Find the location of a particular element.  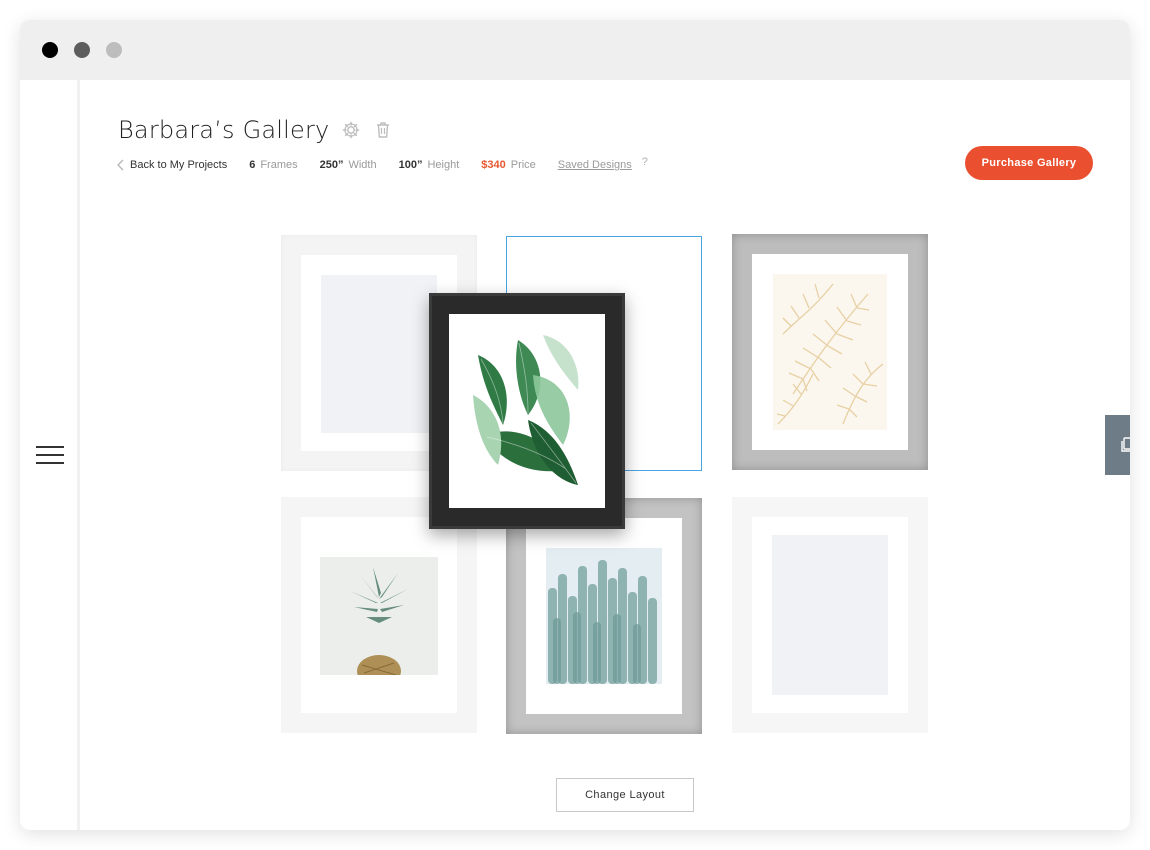

palm-leaves-artwork is located at coordinates (830, 352).